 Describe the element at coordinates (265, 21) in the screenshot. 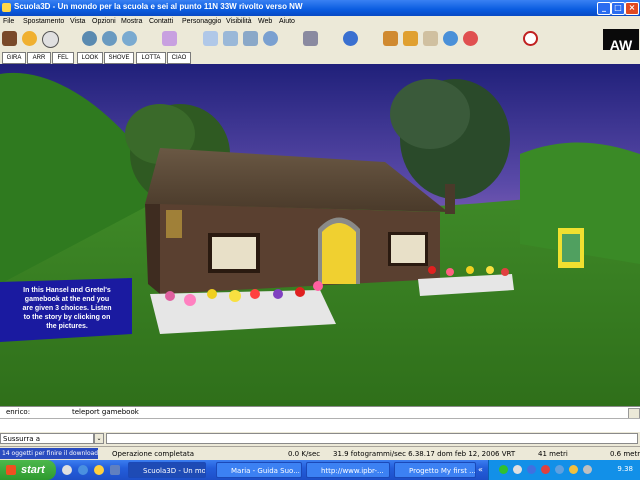

I see `menu-web: Web` at that location.